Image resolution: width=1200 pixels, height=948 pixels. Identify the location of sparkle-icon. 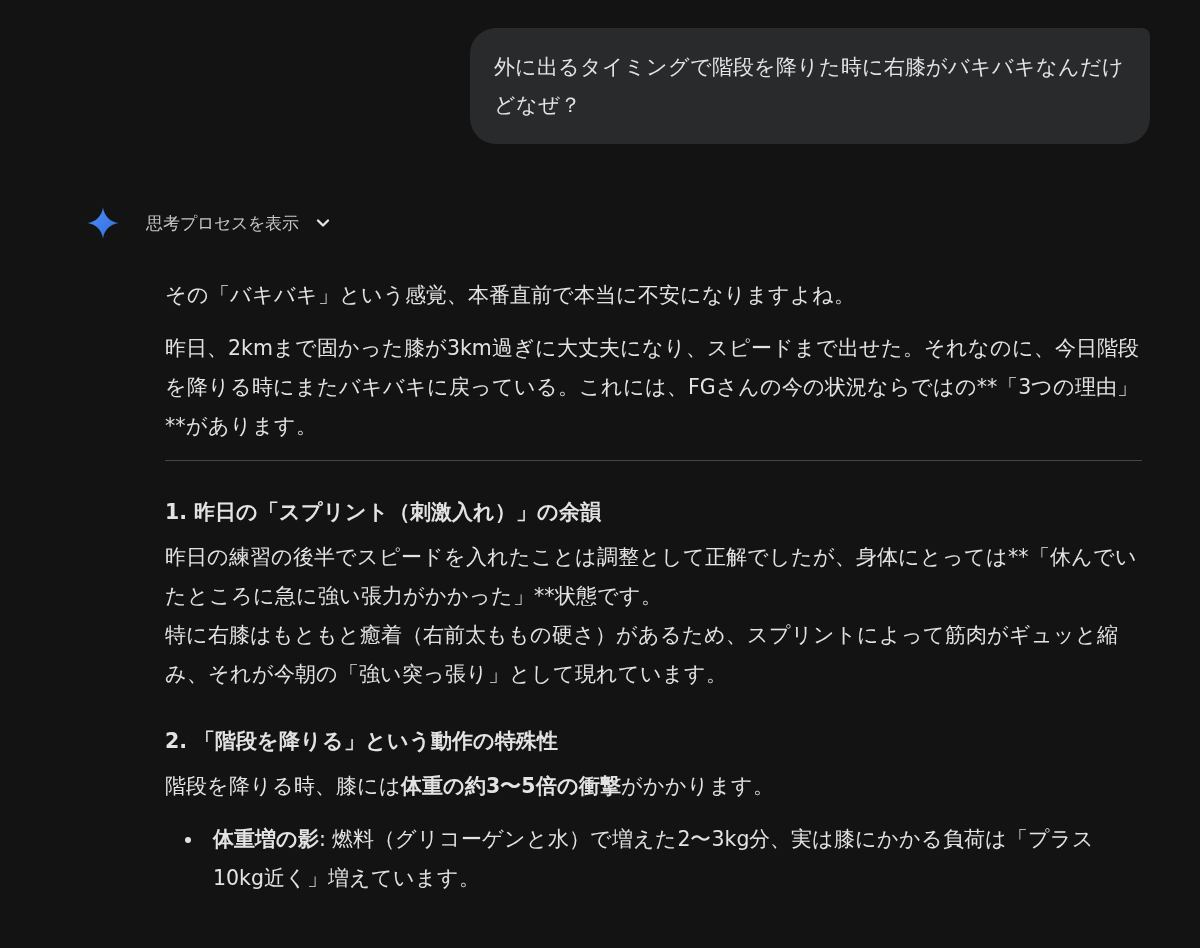
(103, 223).